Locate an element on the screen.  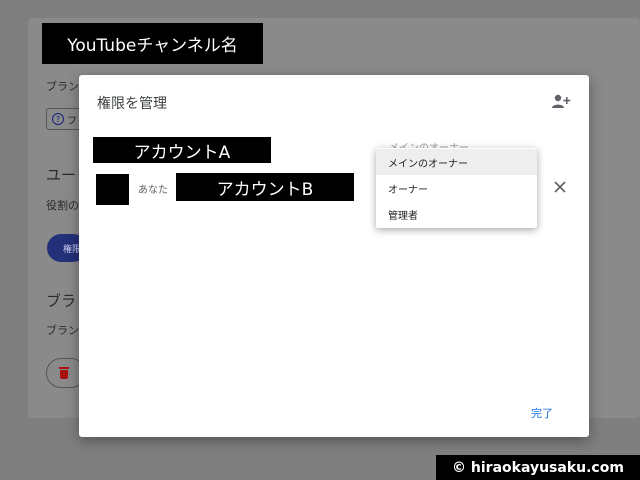
you-label: あなた is located at coordinates (153, 190).